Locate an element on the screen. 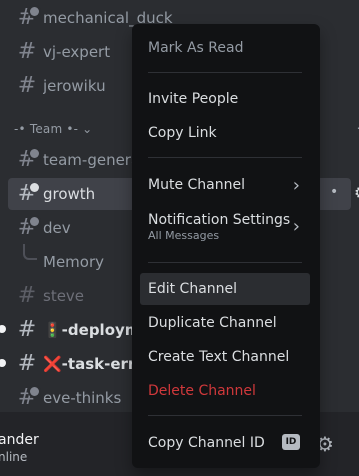 The height and width of the screenshot is (476, 359). id-icon: ID is located at coordinates (291, 442).